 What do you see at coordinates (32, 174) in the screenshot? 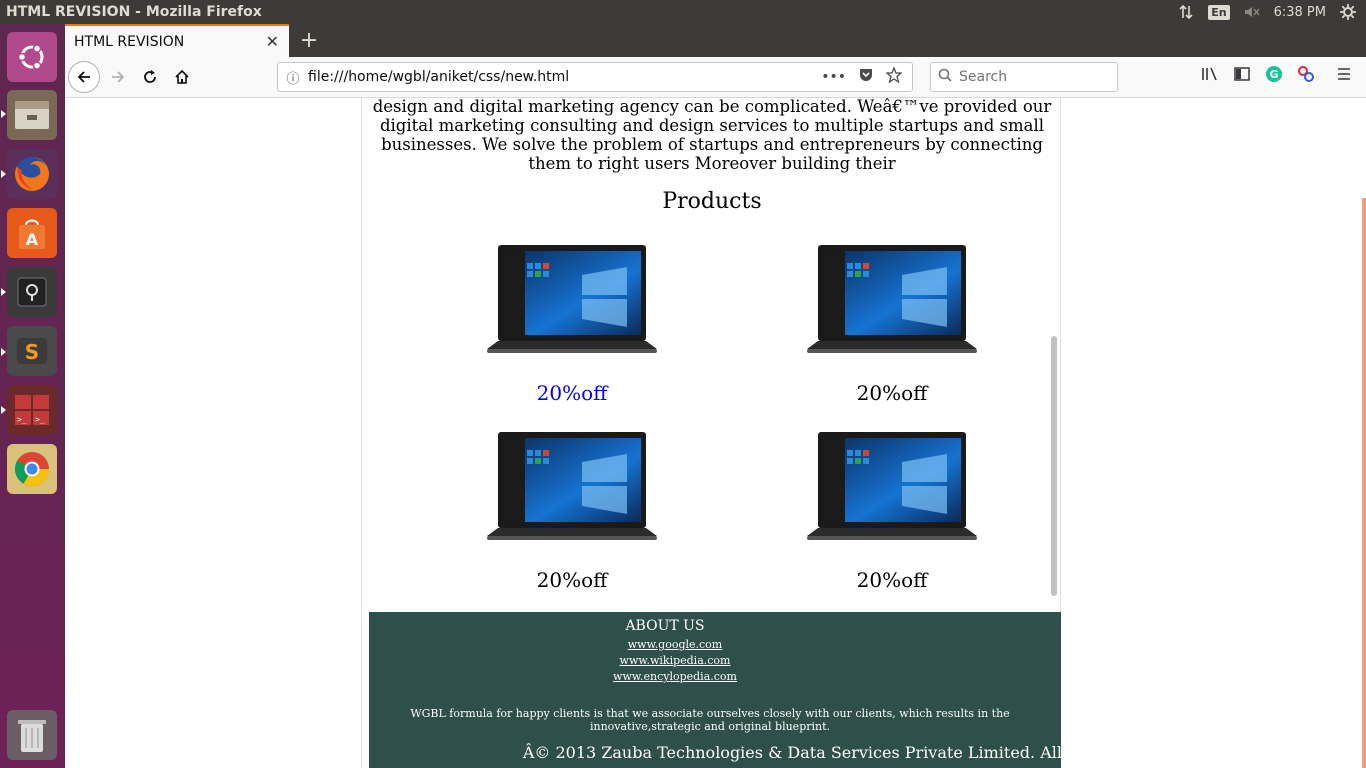
I see `firefox-icon` at bounding box center [32, 174].